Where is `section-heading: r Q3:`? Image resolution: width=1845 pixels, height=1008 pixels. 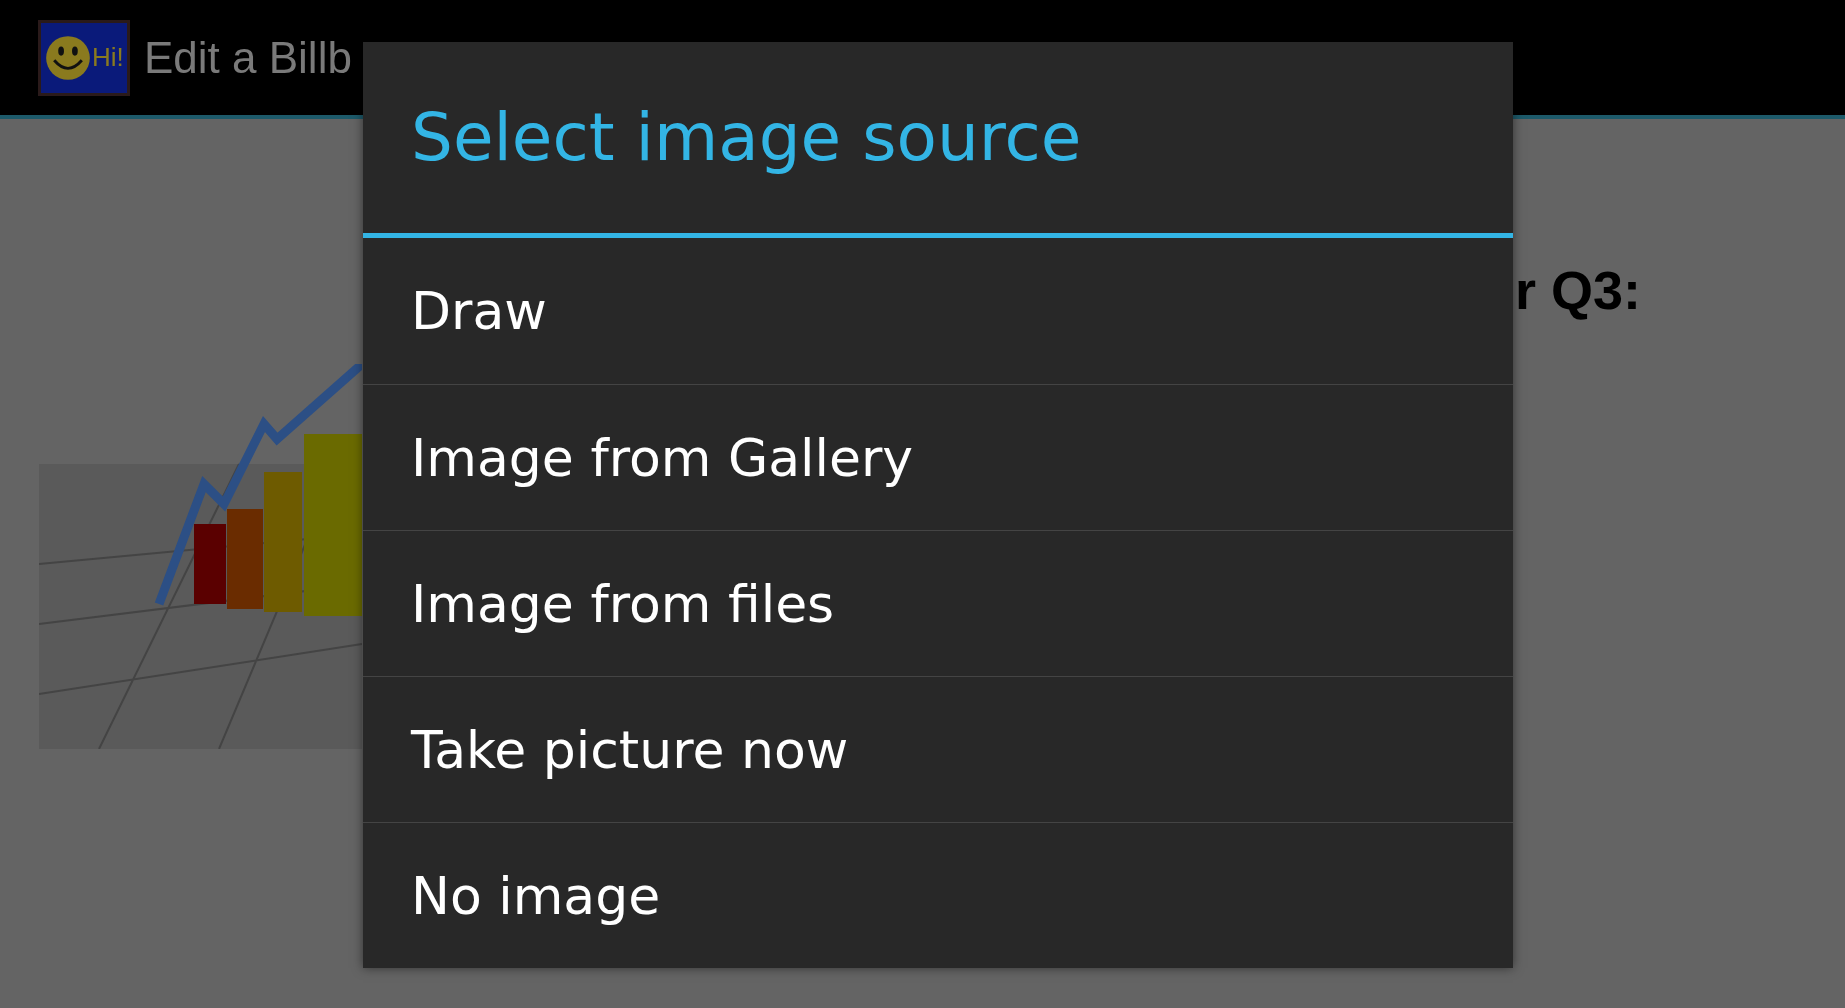 section-heading: r Q3: is located at coordinates (1578, 290).